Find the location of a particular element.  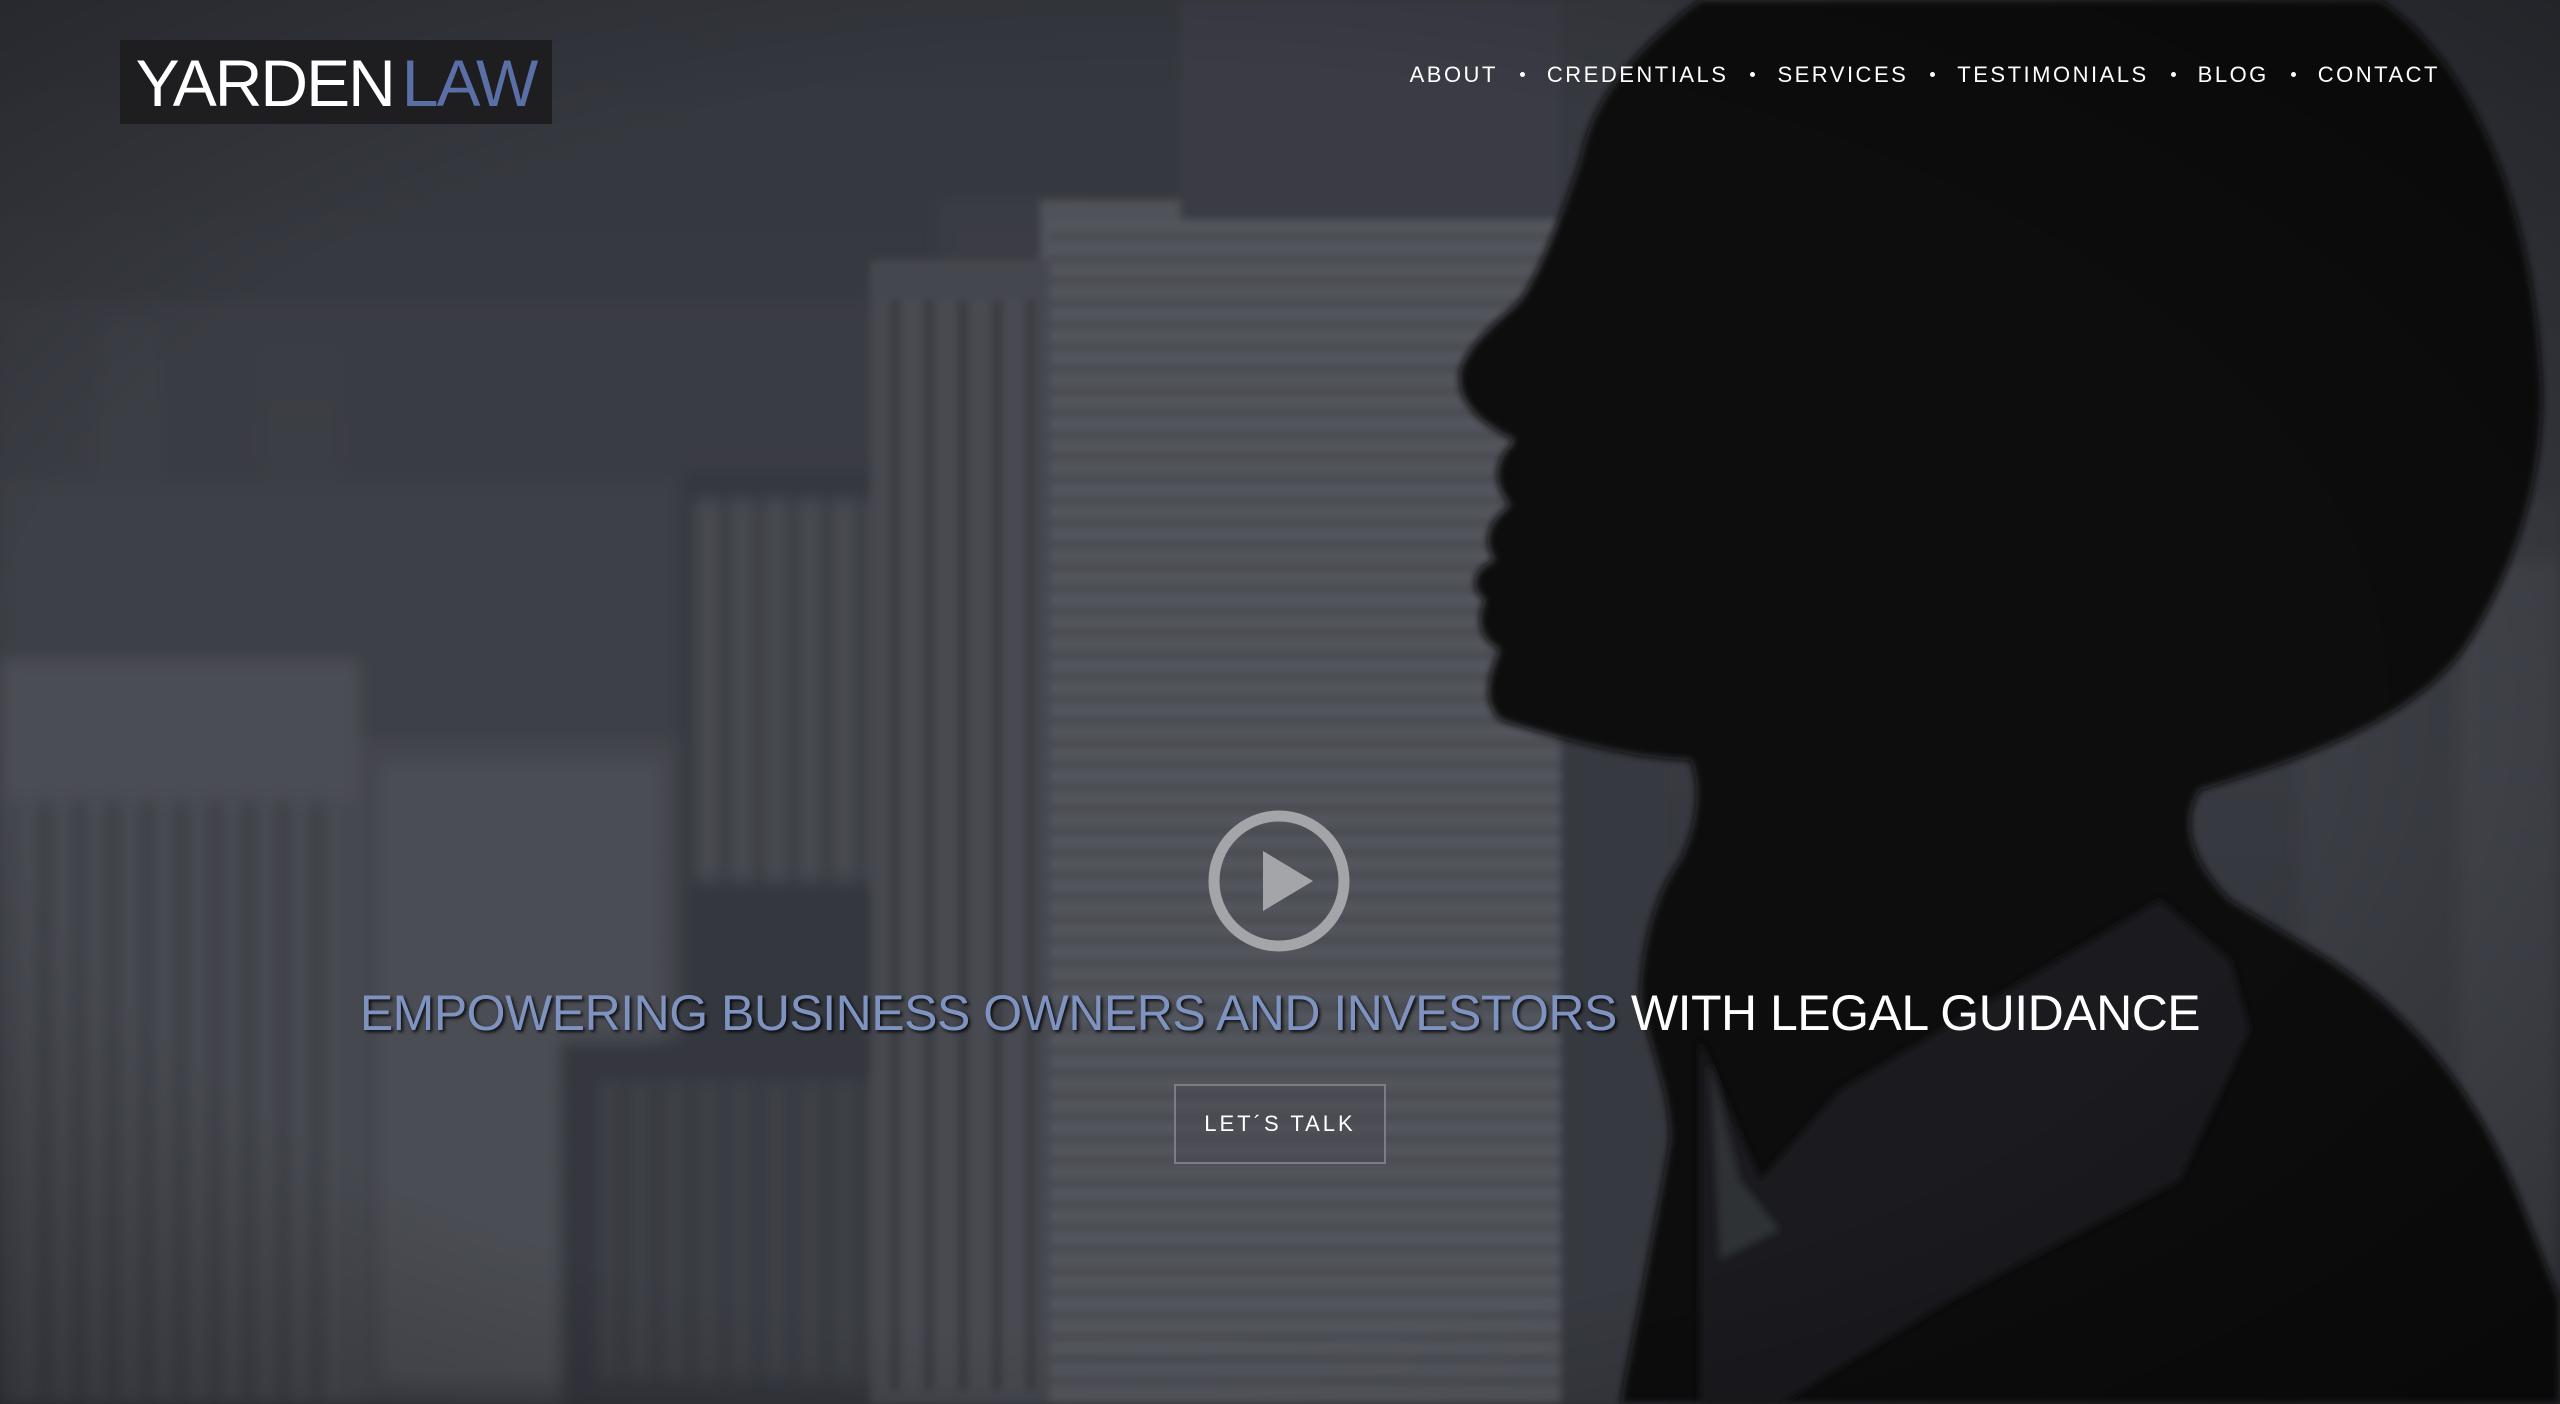

play-circle-icon is located at coordinates (1279, 881).